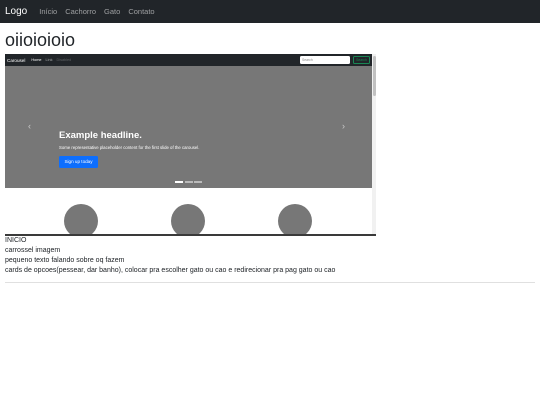 The width and height of the screenshot is (540, 405). I want to click on carousel-prev-icon: ‹, so click(29, 126).